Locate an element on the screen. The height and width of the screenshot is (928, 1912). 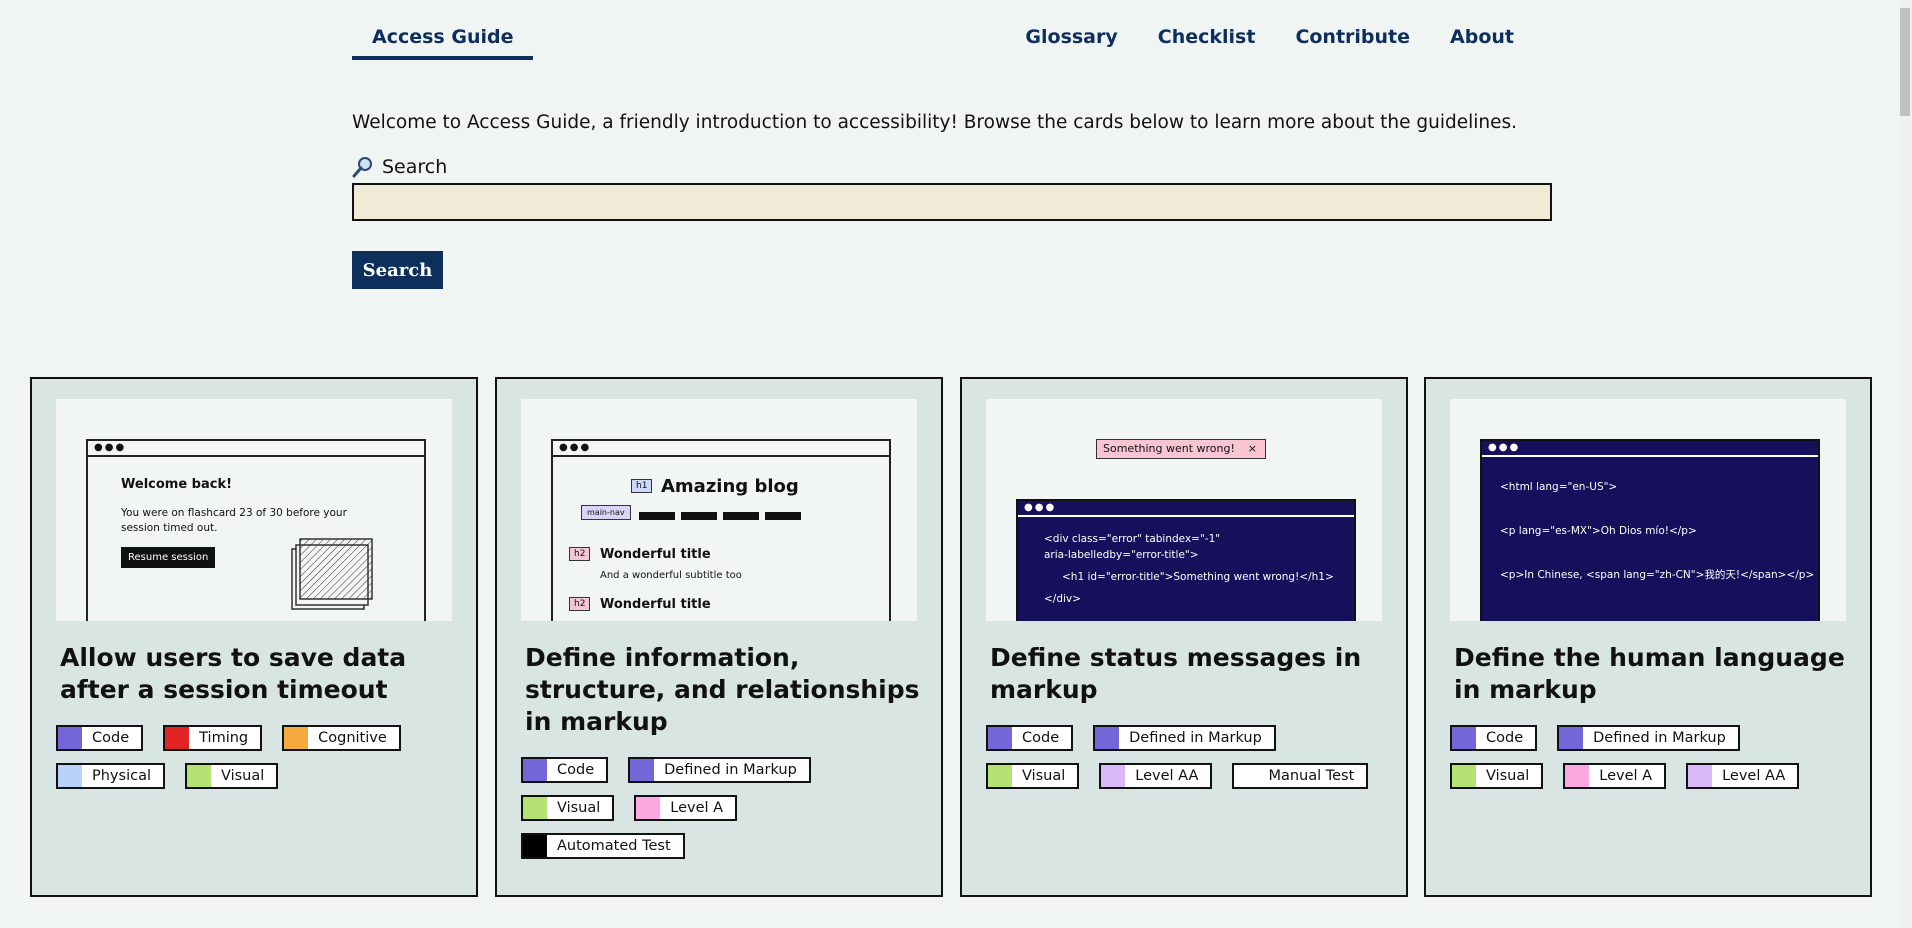
tag-automated-test: Automated Test is located at coordinates (603, 846).